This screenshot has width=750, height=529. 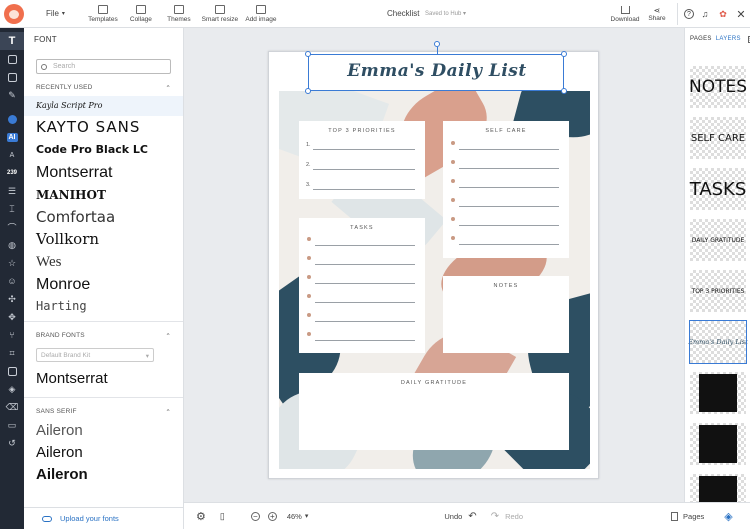 What do you see at coordinates (261, 13) in the screenshot?
I see `add-image-button: Add image` at bounding box center [261, 13].